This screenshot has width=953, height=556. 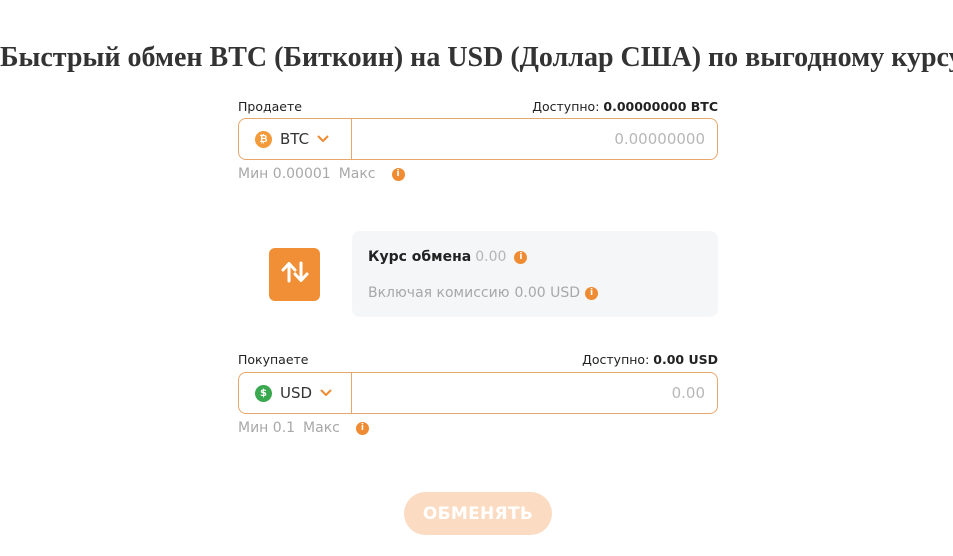 What do you see at coordinates (357, 174) in the screenshot?
I see `sell-max-link: Макс` at bounding box center [357, 174].